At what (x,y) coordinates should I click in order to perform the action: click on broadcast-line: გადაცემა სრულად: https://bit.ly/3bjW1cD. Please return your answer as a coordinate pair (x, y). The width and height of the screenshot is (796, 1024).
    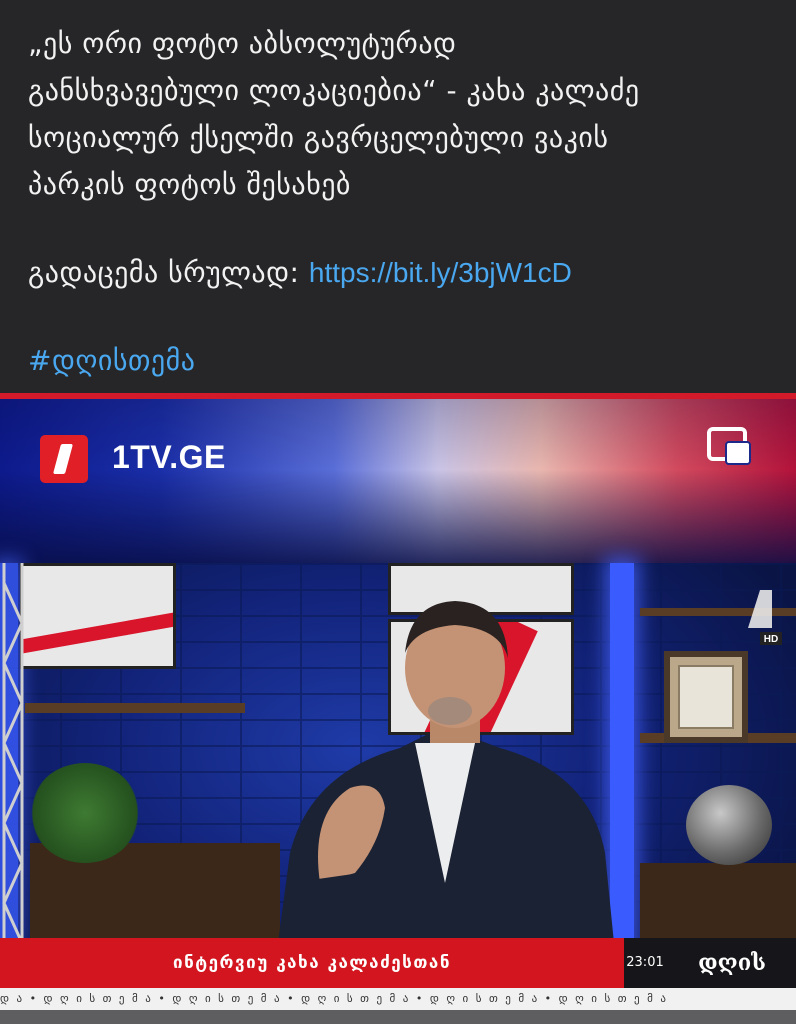
    Looking at the image, I should click on (403, 272).